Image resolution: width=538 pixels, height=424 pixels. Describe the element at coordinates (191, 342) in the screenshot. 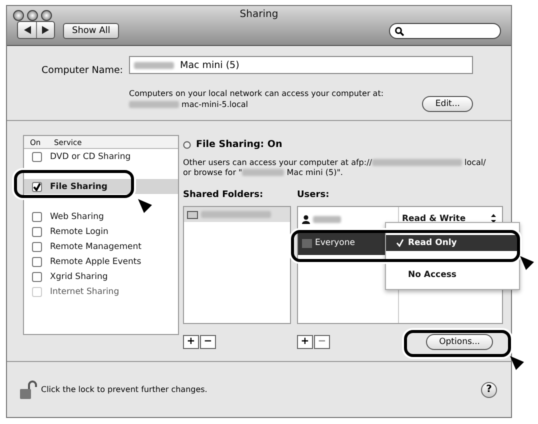

I see `add-folder-button: +` at that location.